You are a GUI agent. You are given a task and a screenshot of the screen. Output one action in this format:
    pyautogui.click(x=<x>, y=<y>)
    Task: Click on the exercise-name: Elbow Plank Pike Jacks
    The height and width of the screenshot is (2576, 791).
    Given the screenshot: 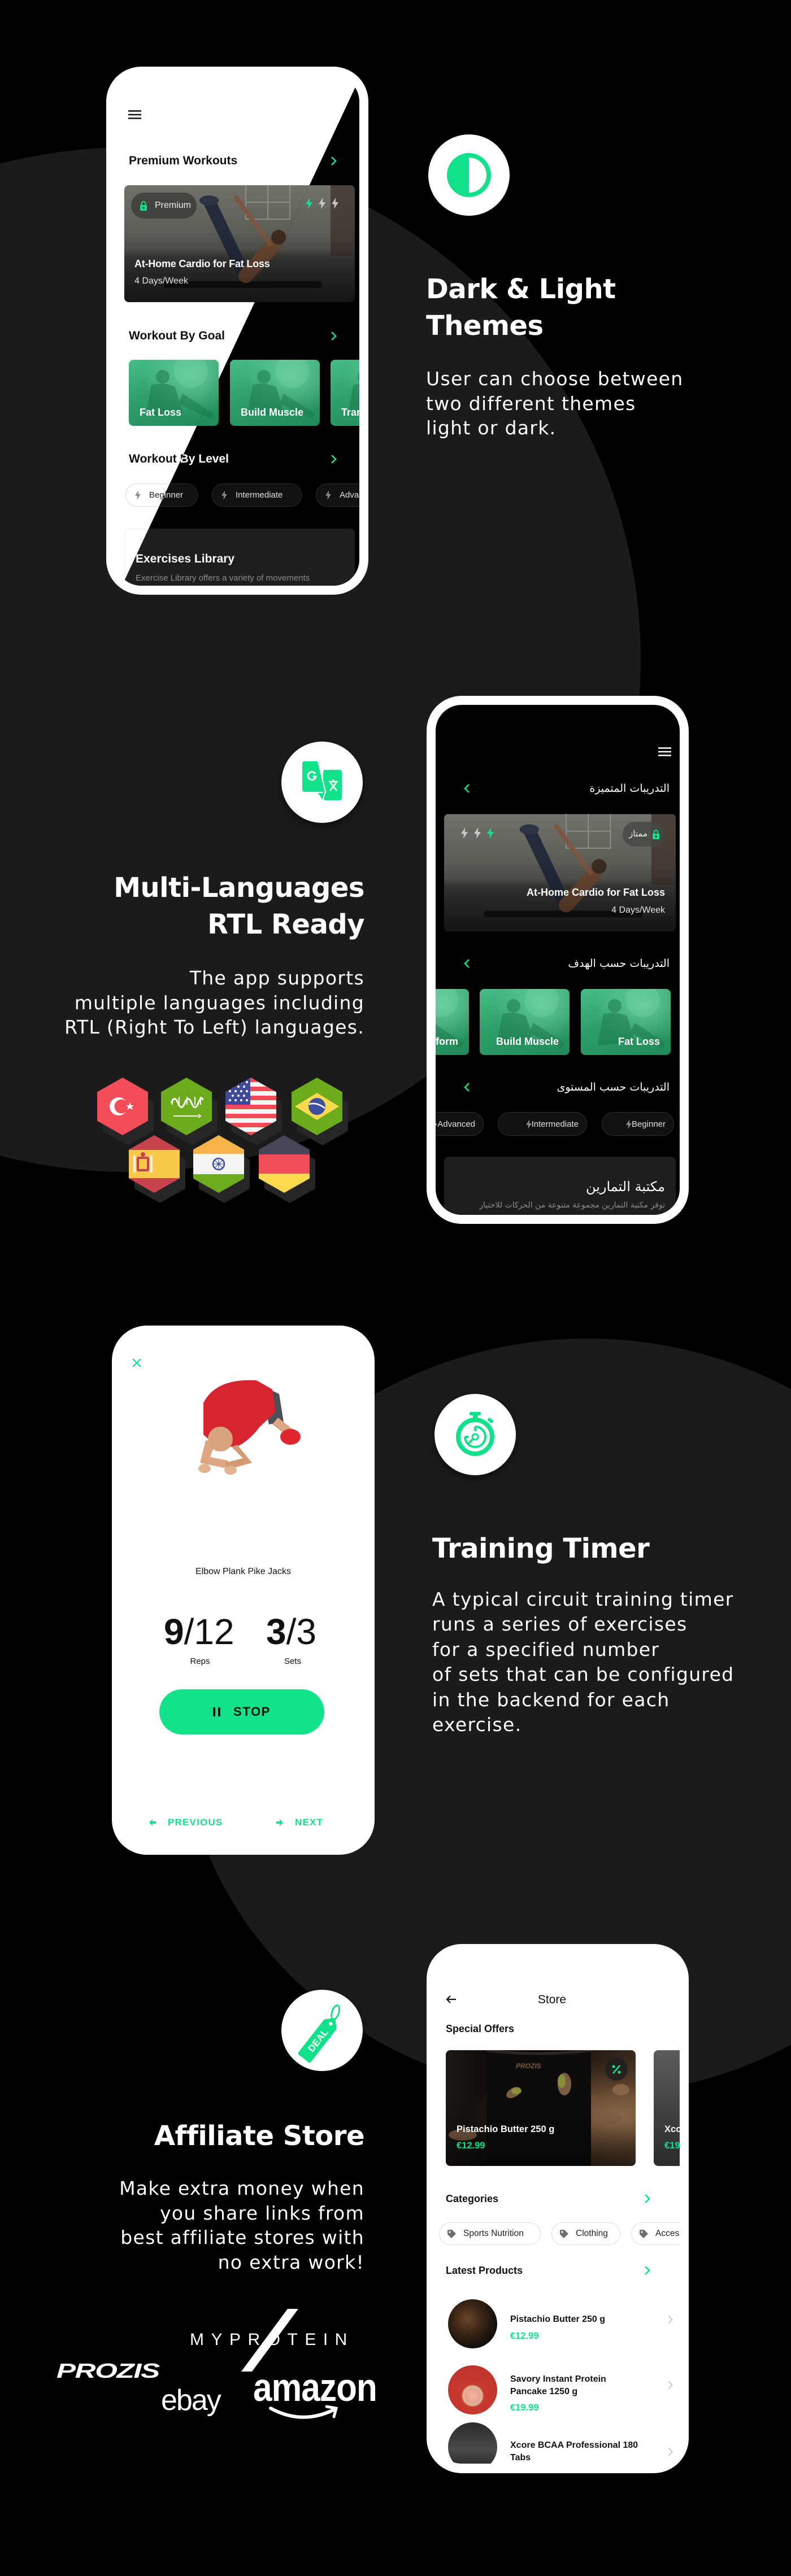 What is the action you would take?
    pyautogui.click(x=243, y=1571)
    